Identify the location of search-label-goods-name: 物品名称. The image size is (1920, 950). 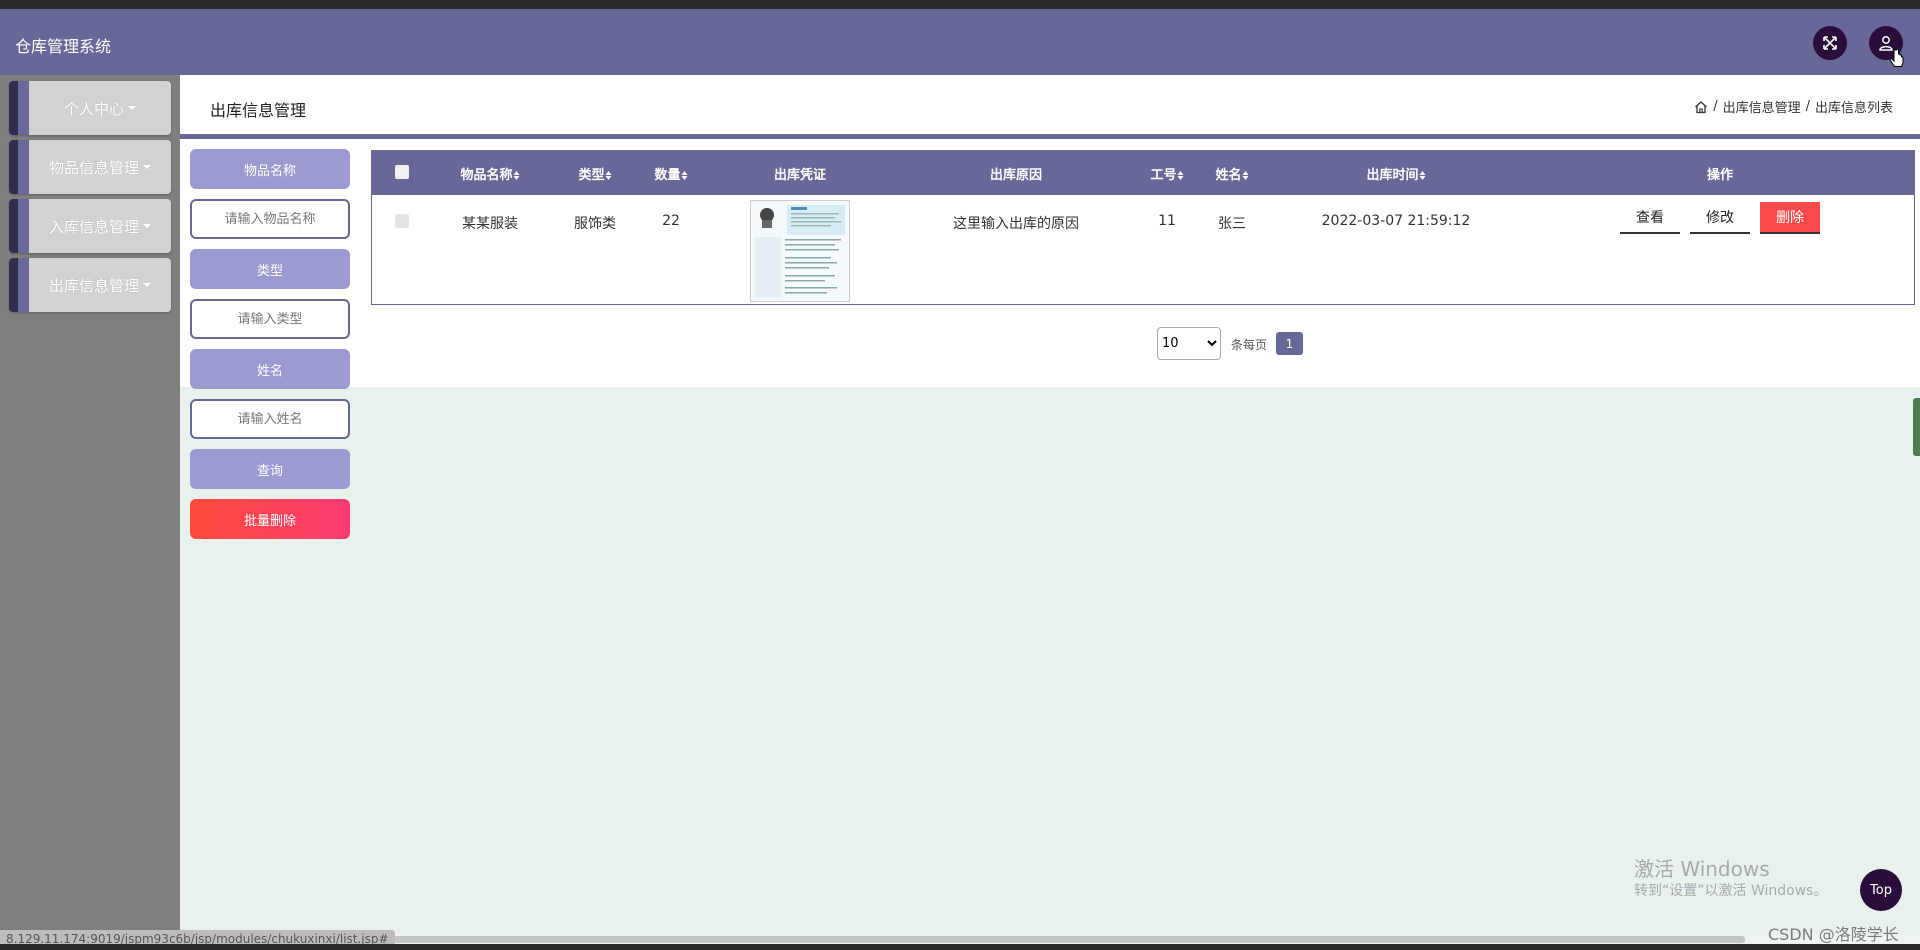
(270, 169).